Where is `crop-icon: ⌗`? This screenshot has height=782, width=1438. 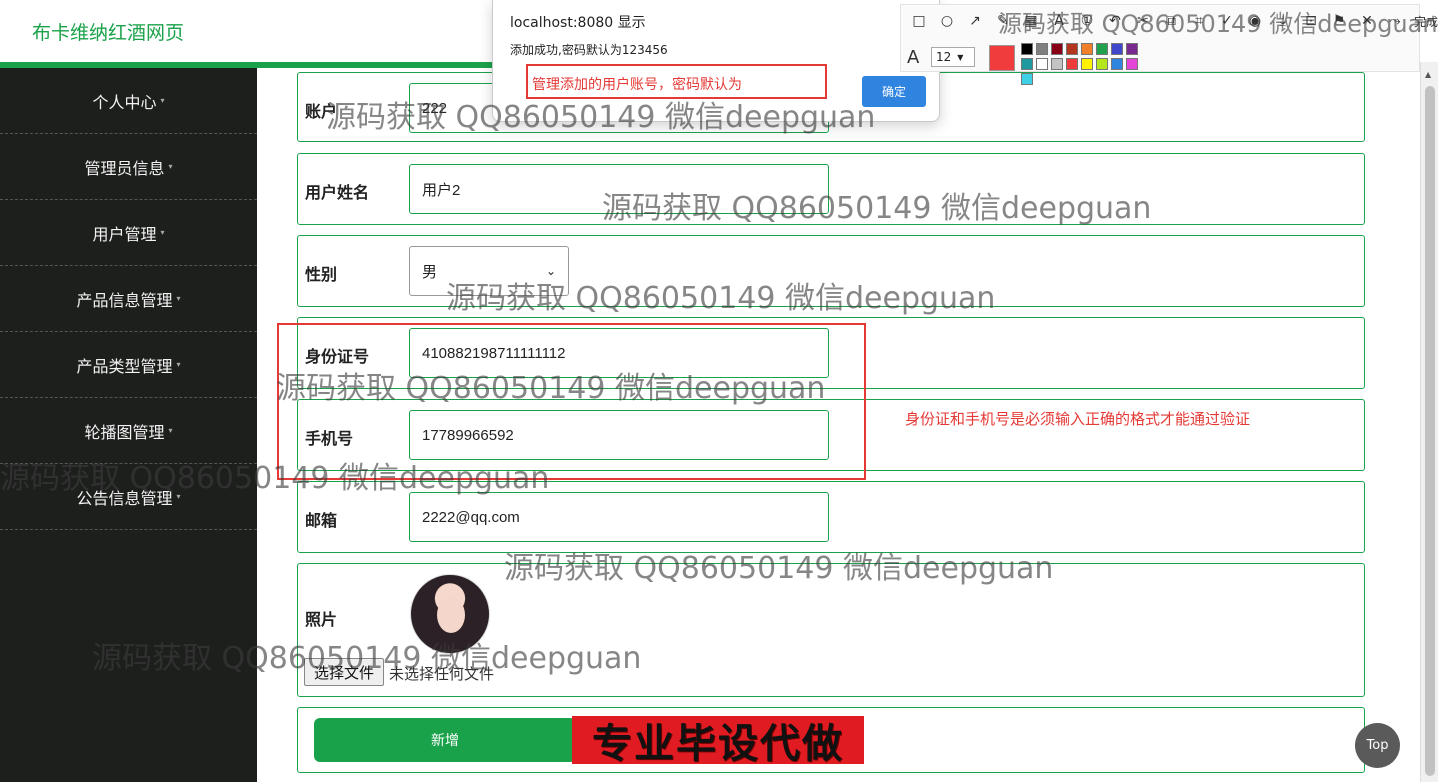
crop-icon: ⌗ is located at coordinates (1199, 21).